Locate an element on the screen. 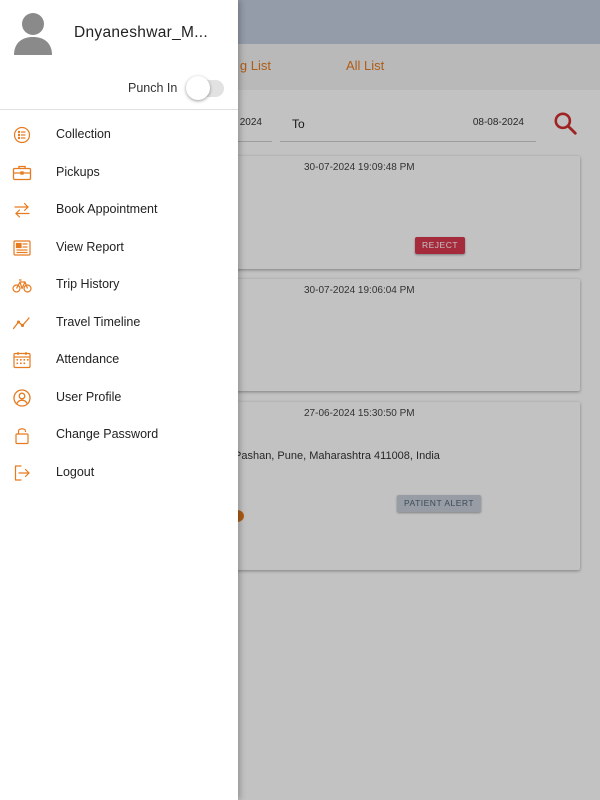 This screenshot has height=800, width=600. menu-item-change-password: Change Password is located at coordinates (119, 435).